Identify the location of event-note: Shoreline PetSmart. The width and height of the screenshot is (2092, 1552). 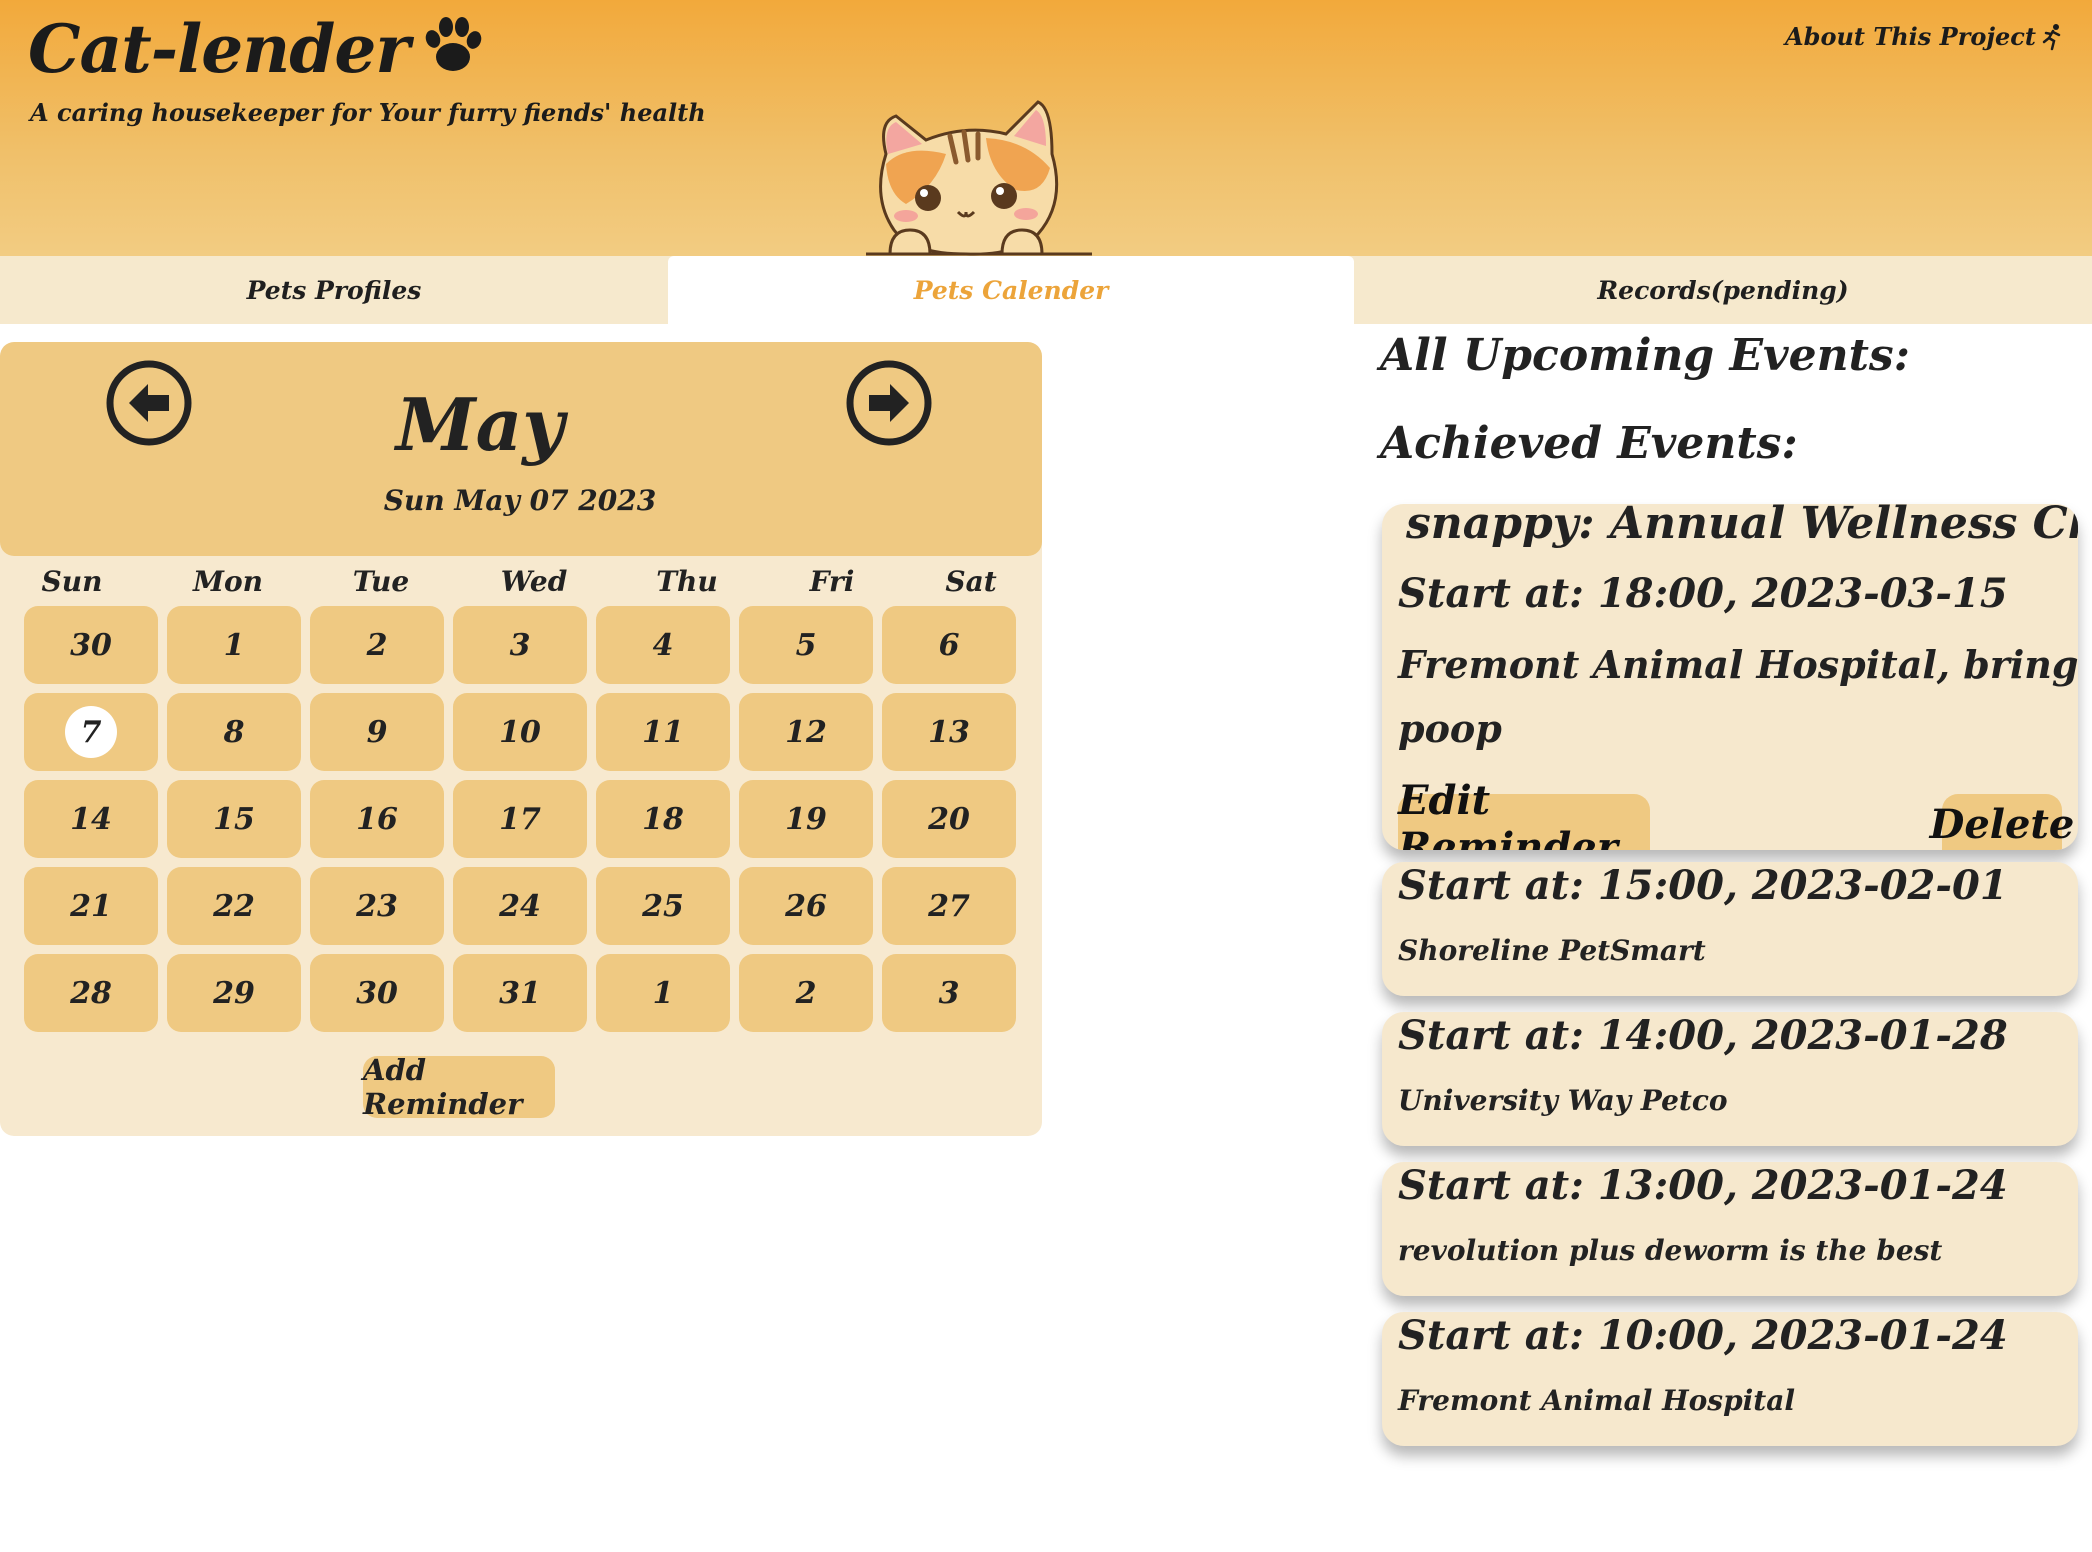
(1552, 950).